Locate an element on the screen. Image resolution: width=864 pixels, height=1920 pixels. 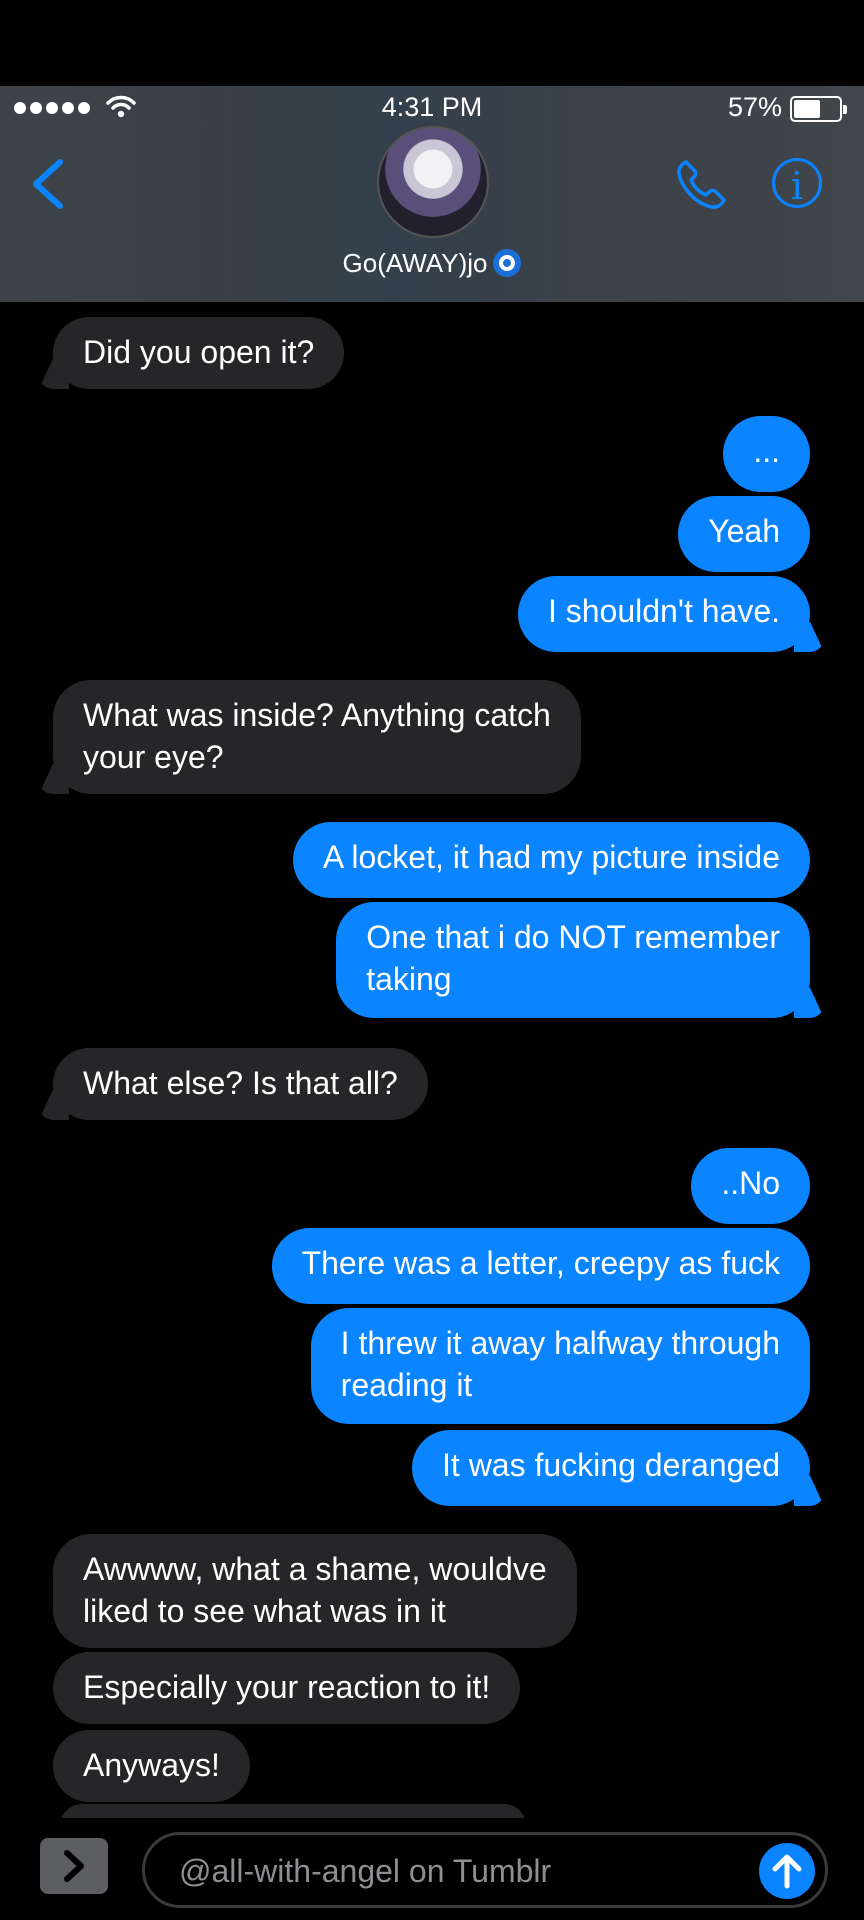
message-text: Awwww, what a shame, wouldve is located at coordinates (315, 1569).